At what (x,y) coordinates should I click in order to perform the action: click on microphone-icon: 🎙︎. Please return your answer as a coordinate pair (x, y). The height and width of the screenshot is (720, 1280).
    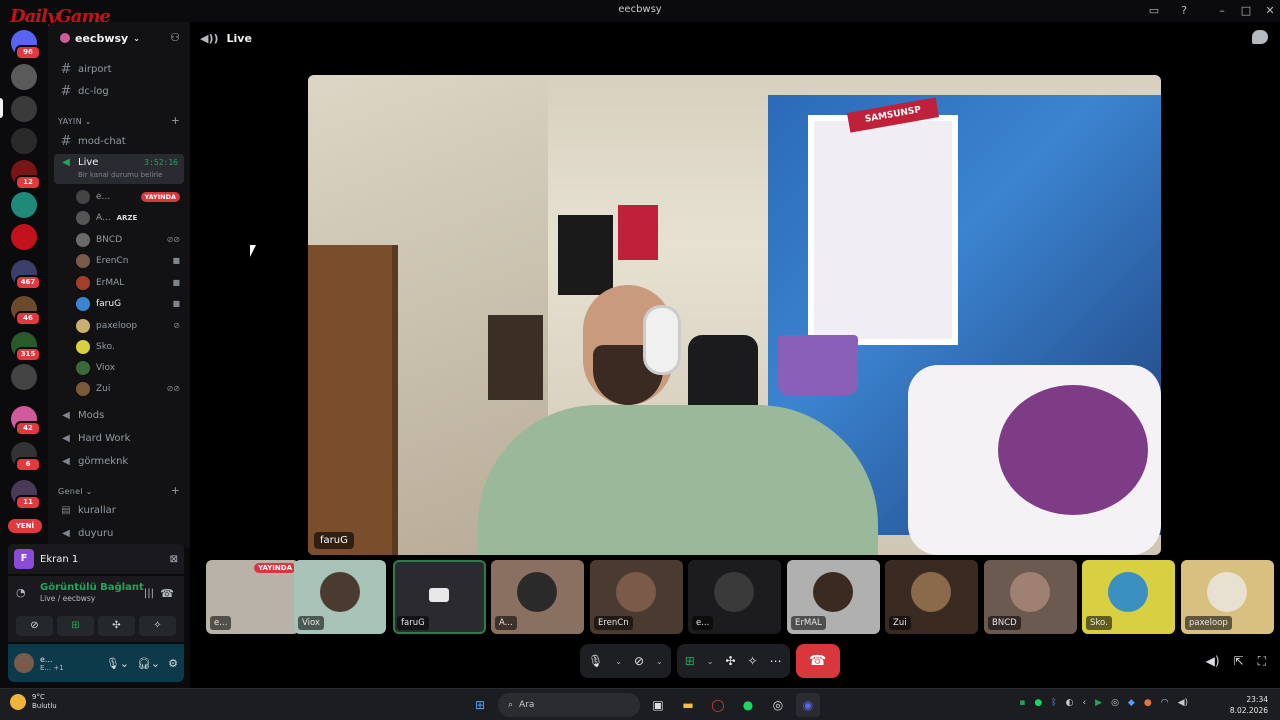
    Looking at the image, I should click on (595, 661).